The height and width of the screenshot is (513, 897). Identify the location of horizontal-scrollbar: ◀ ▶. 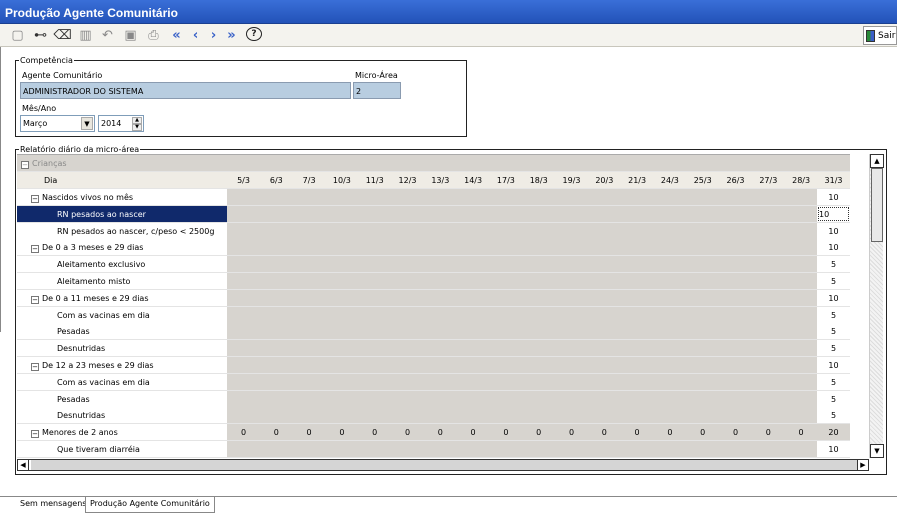
(443, 465).